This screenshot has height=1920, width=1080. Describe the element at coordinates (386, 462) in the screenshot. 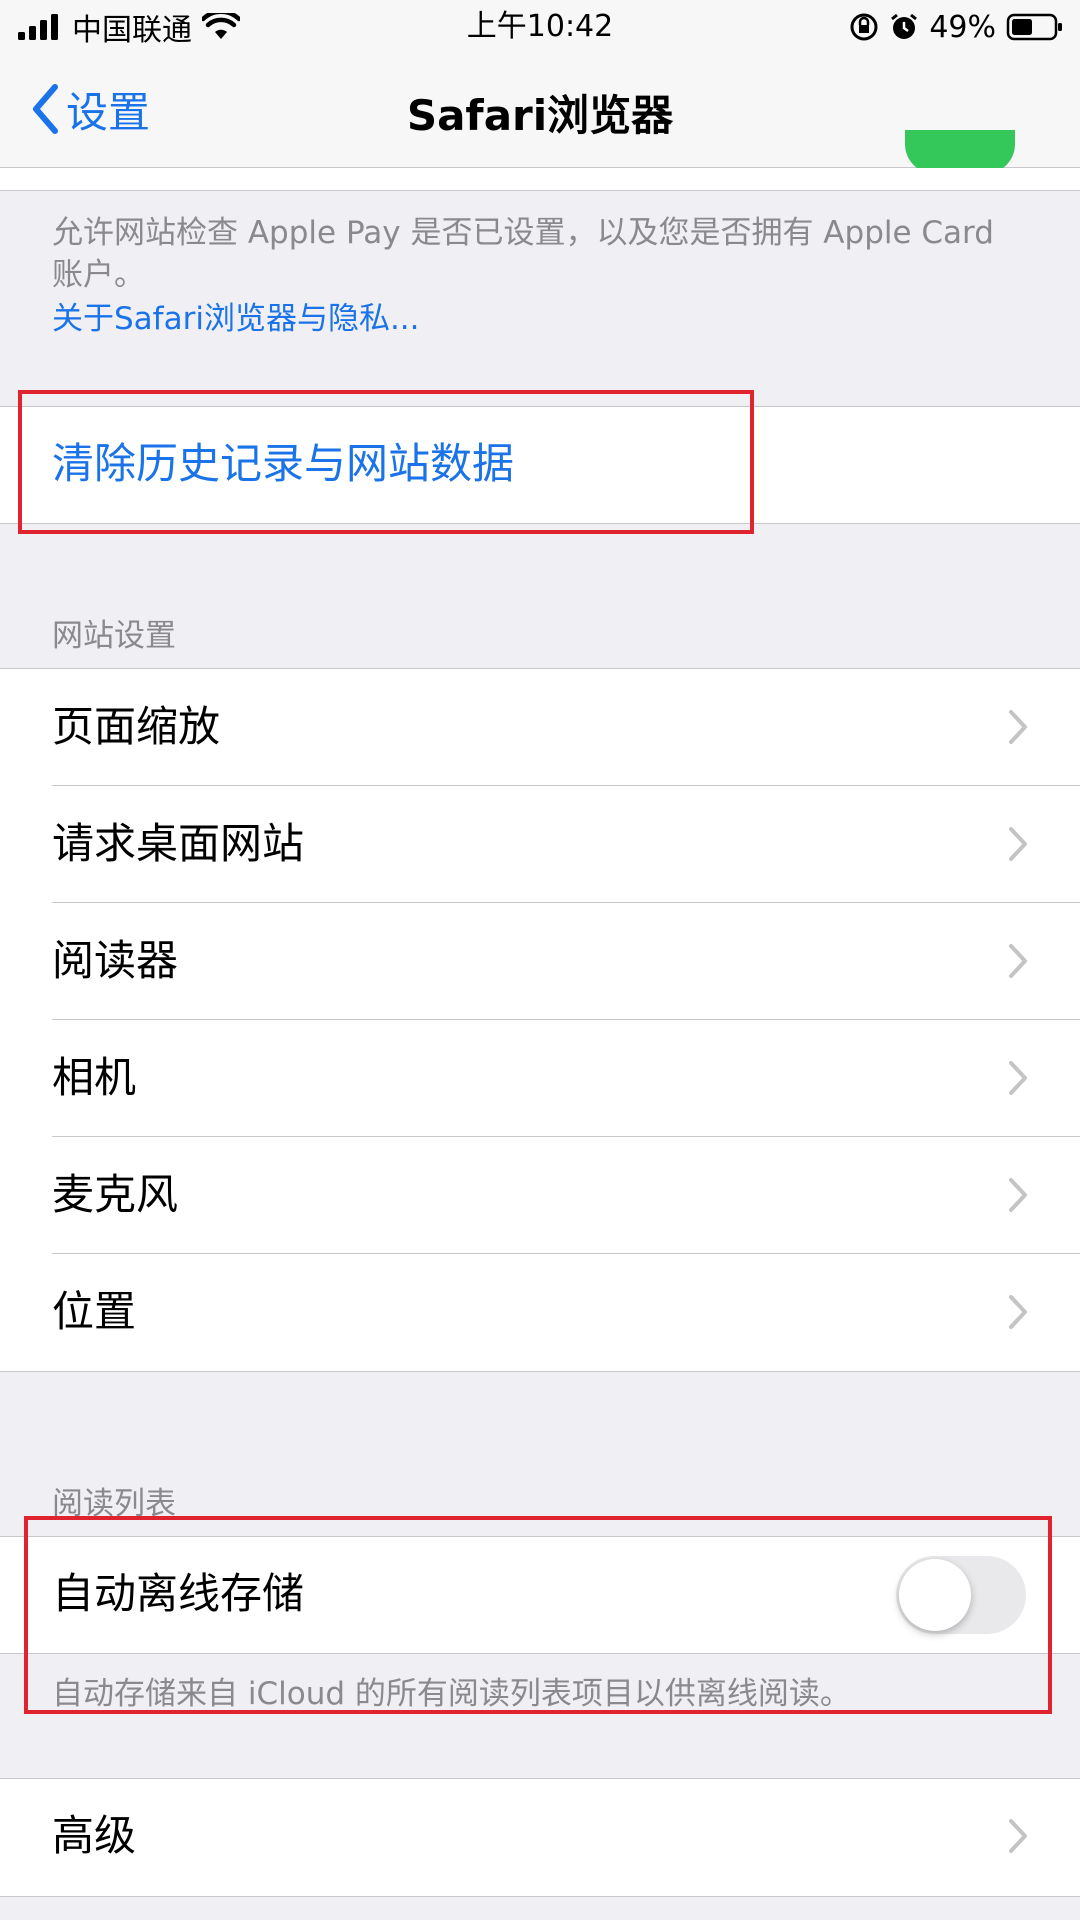

I see `highlight-box-clear-history` at that location.